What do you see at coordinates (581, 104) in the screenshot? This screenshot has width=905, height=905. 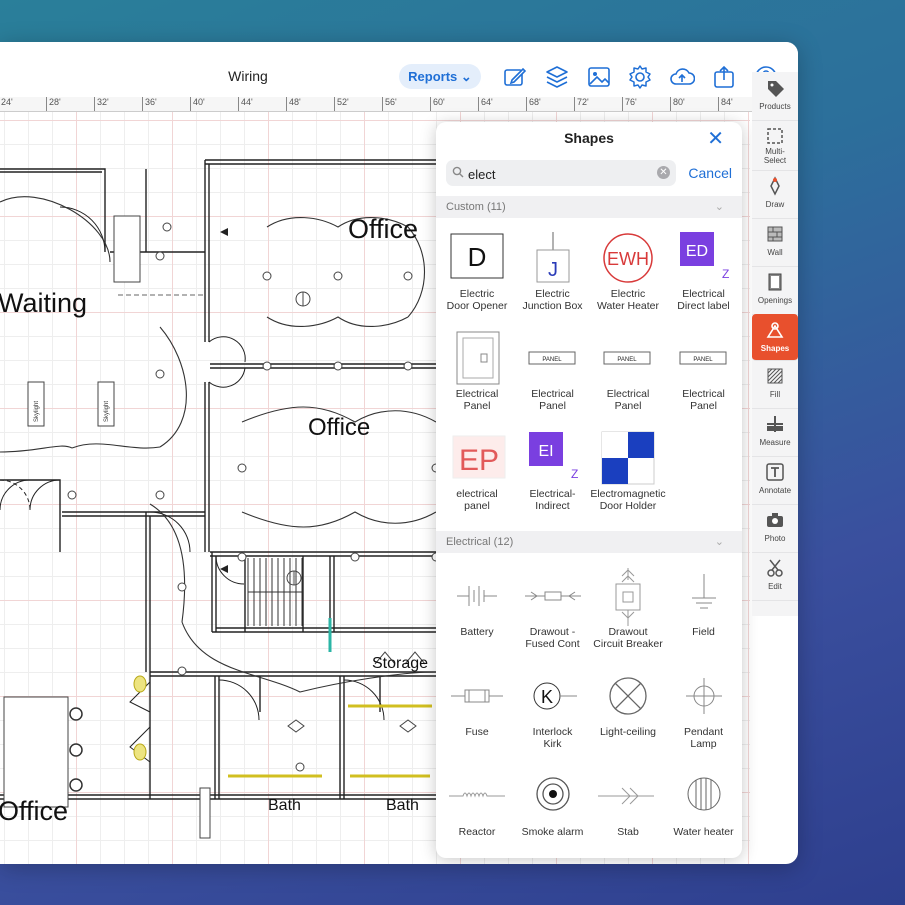 I see `ruler-tick: 72'` at bounding box center [581, 104].